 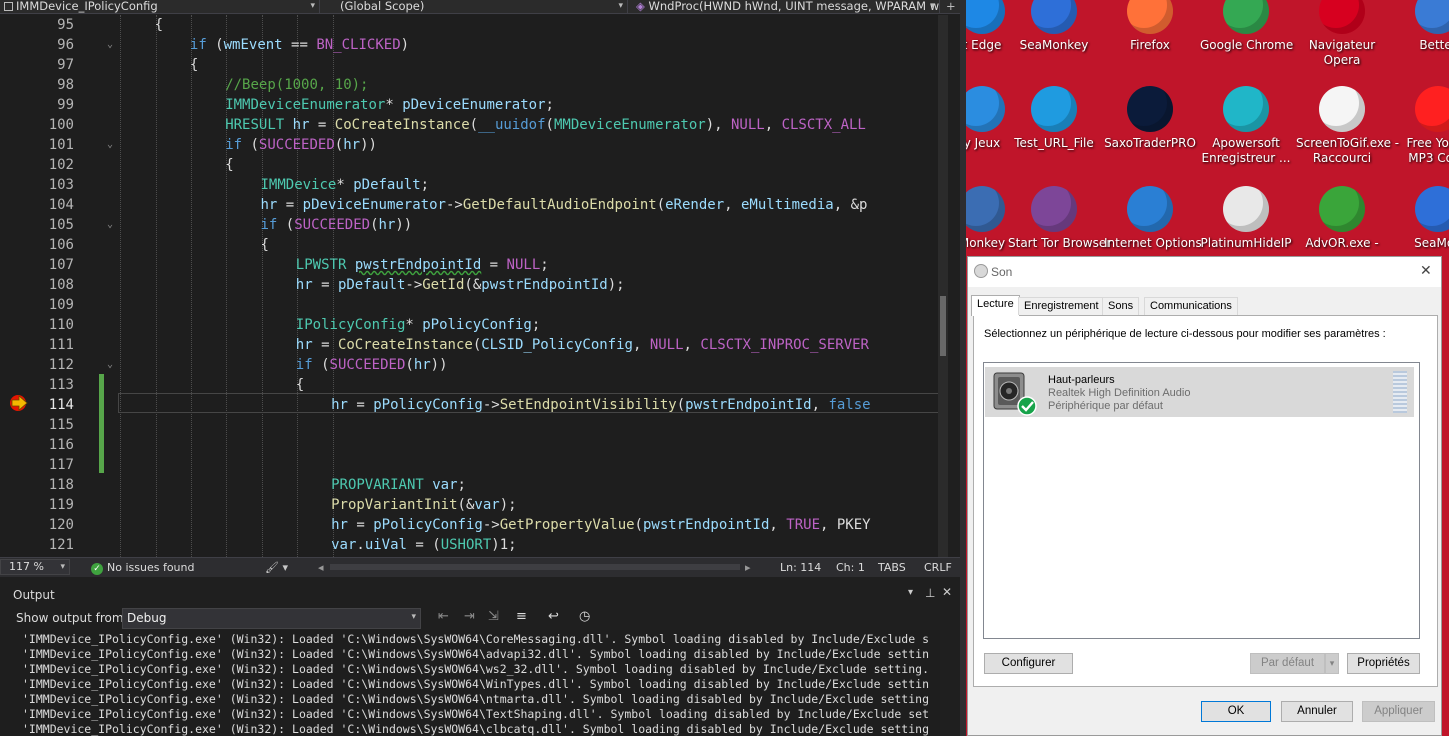 I want to click on code-line: 98 //Beep(1000, 10);, so click(x=474, y=85).